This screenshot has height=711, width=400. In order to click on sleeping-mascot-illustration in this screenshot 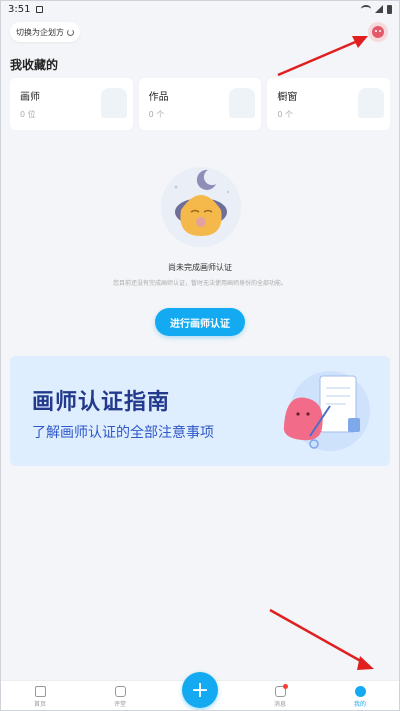, I will do `click(201, 207)`.